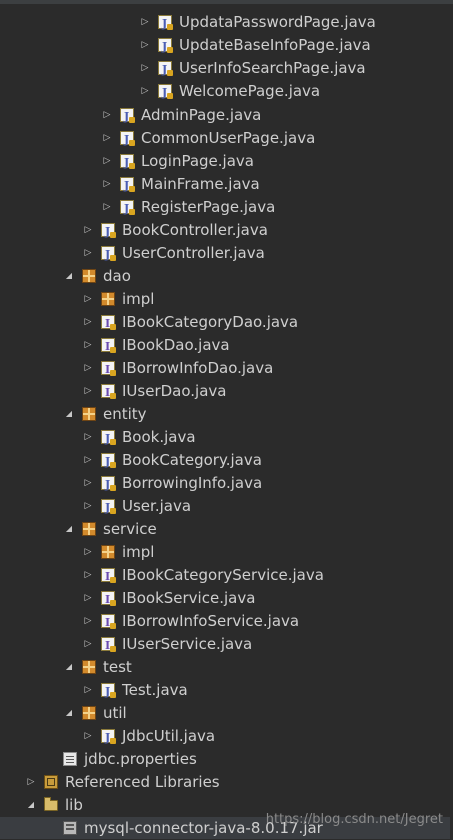 The width and height of the screenshot is (453, 840). What do you see at coordinates (225, 737) in the screenshot?
I see `tree-row-jdbc-util: ▷ JdbcUtil.java` at bounding box center [225, 737].